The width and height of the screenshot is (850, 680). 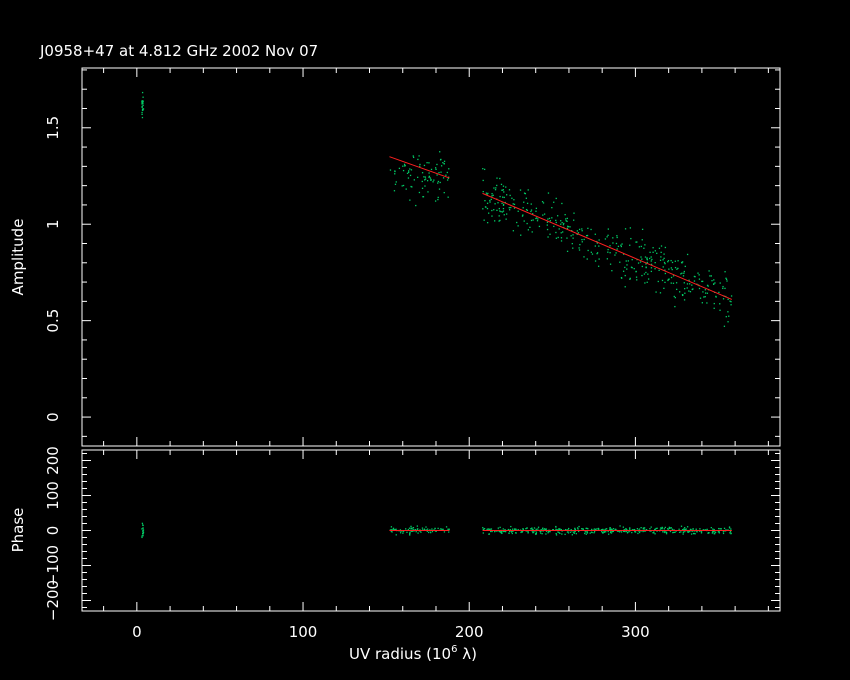 I want to click on y-tick-label: 0.5, so click(x=53, y=321).